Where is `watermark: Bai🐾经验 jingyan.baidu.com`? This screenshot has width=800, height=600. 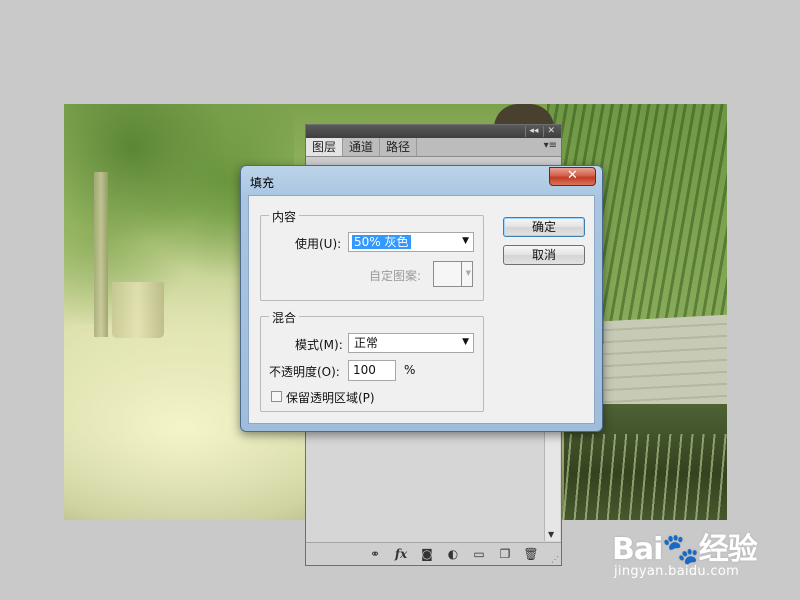 watermark: Bai🐾经验 jingyan.baidu.com is located at coordinates (702, 554).